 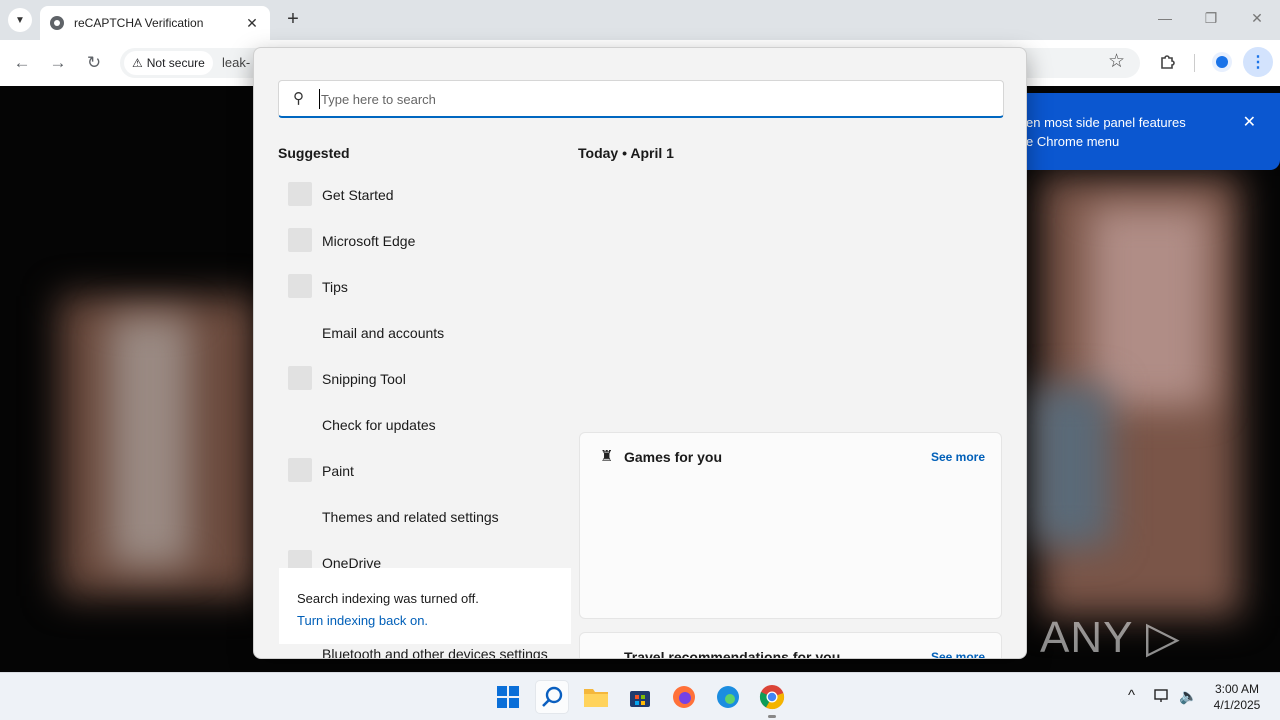 I want to click on travel-card-title: Travel recommendations for you, so click(x=732, y=654).